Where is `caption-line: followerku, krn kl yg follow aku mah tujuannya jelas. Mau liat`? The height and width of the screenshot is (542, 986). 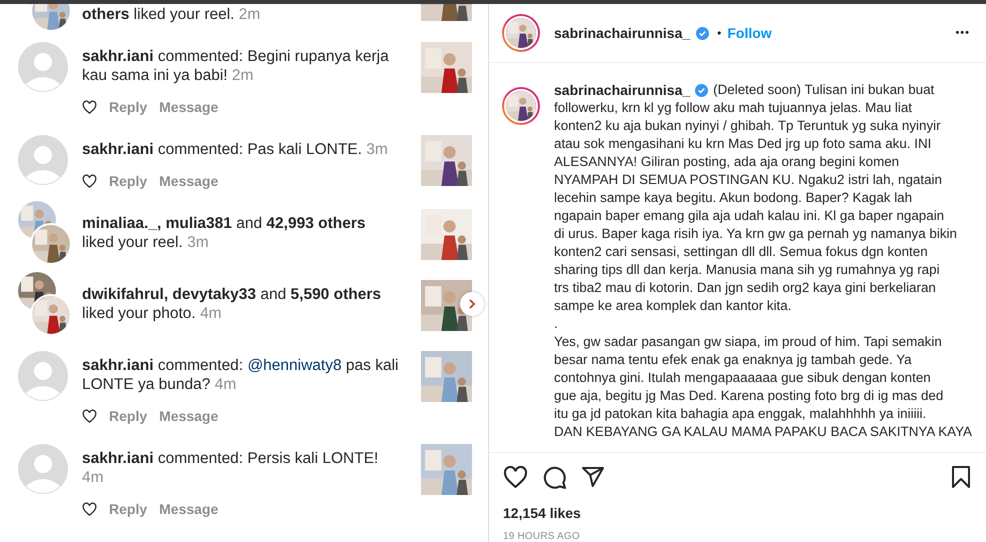
caption-line: followerku, krn kl yg follow aku mah tujuannya jelas. Mau liat is located at coordinates (733, 108).